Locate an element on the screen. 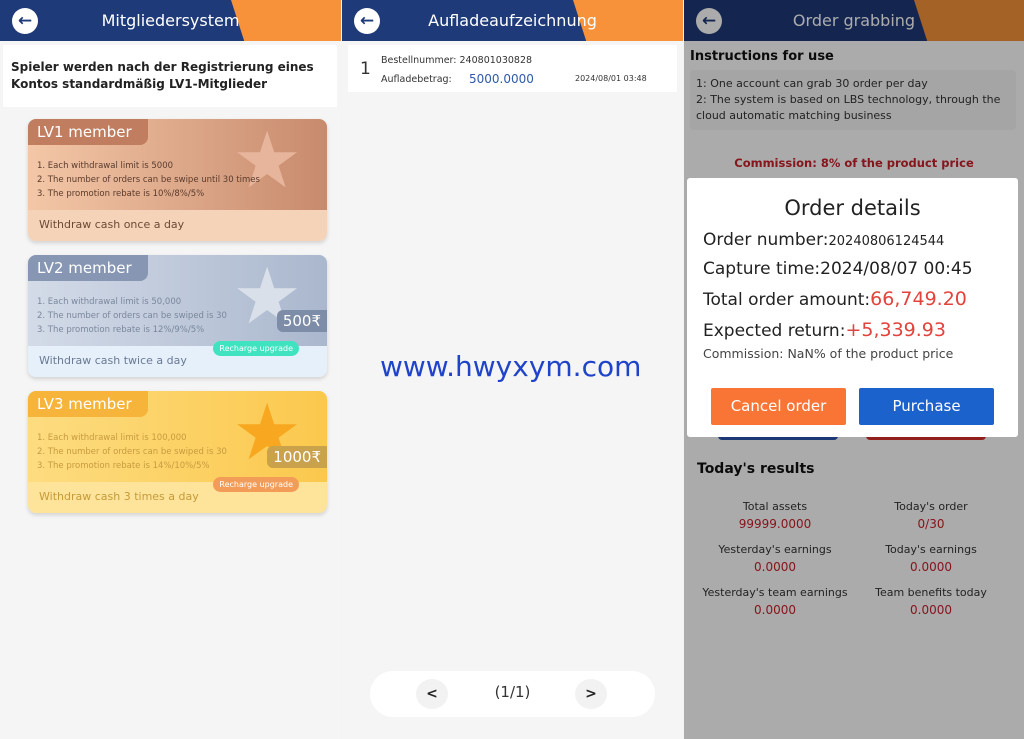 The width and height of the screenshot is (1024, 739). modal-title: Order details is located at coordinates (852, 208).